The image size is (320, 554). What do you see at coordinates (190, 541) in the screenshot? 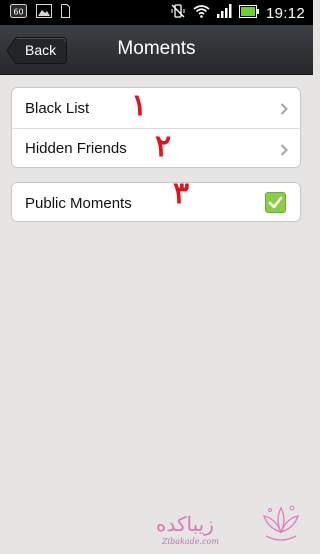
I see `watermark-subtext: Zibakade.com` at bounding box center [190, 541].